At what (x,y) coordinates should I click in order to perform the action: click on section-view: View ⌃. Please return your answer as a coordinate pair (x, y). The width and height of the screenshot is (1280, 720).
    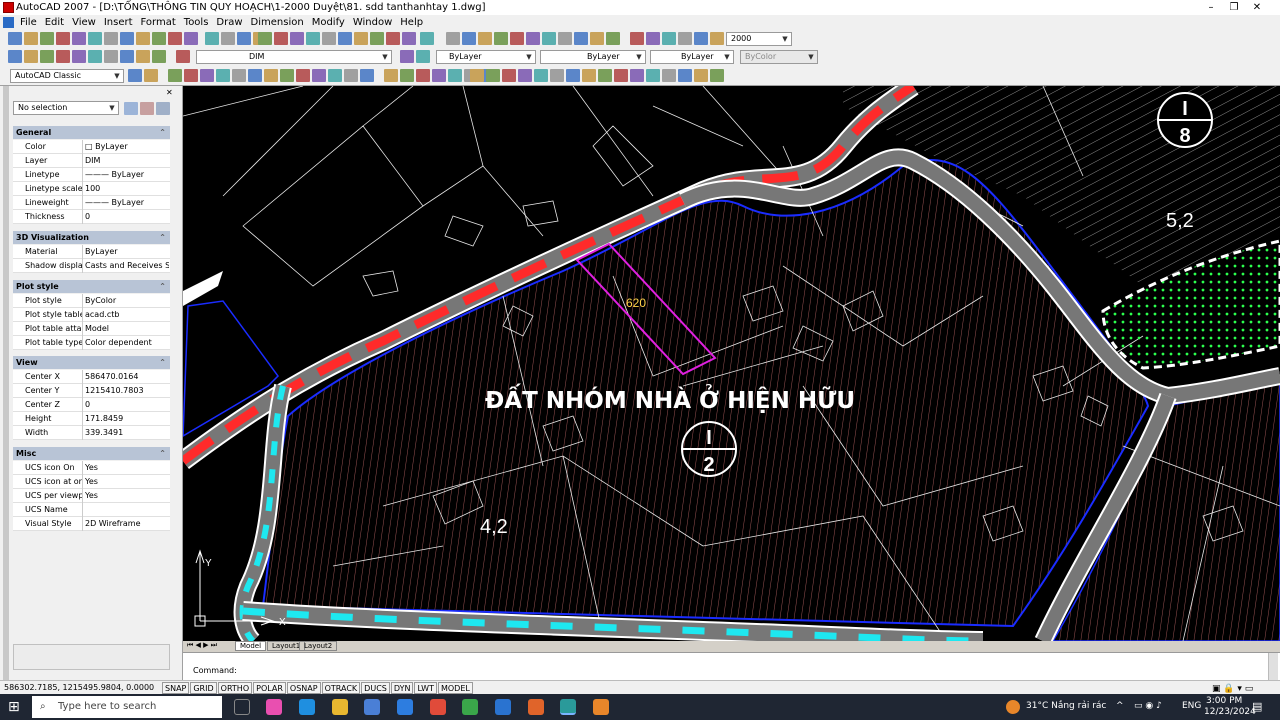
    Looking at the image, I should click on (91, 362).